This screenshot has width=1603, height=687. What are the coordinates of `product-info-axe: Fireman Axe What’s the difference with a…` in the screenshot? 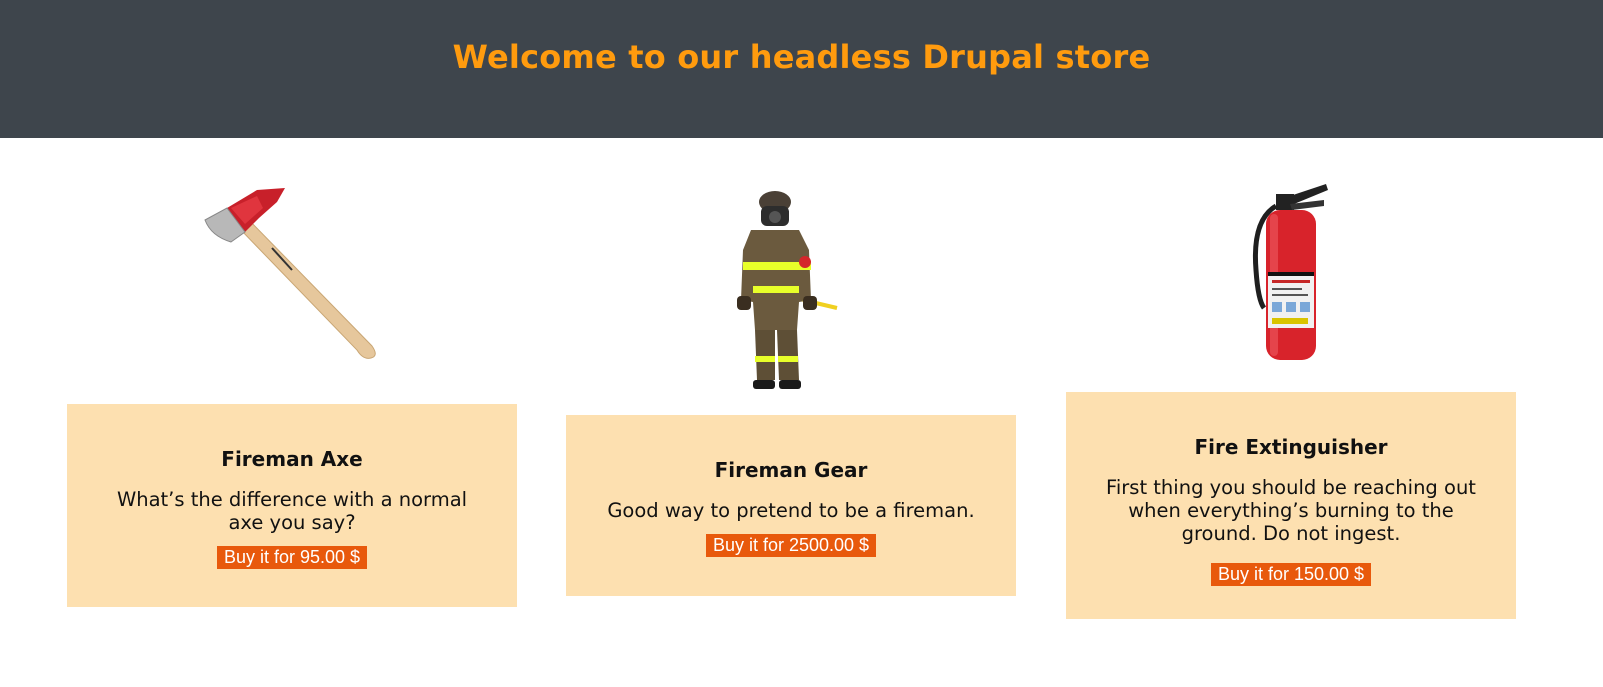 It's located at (292, 505).